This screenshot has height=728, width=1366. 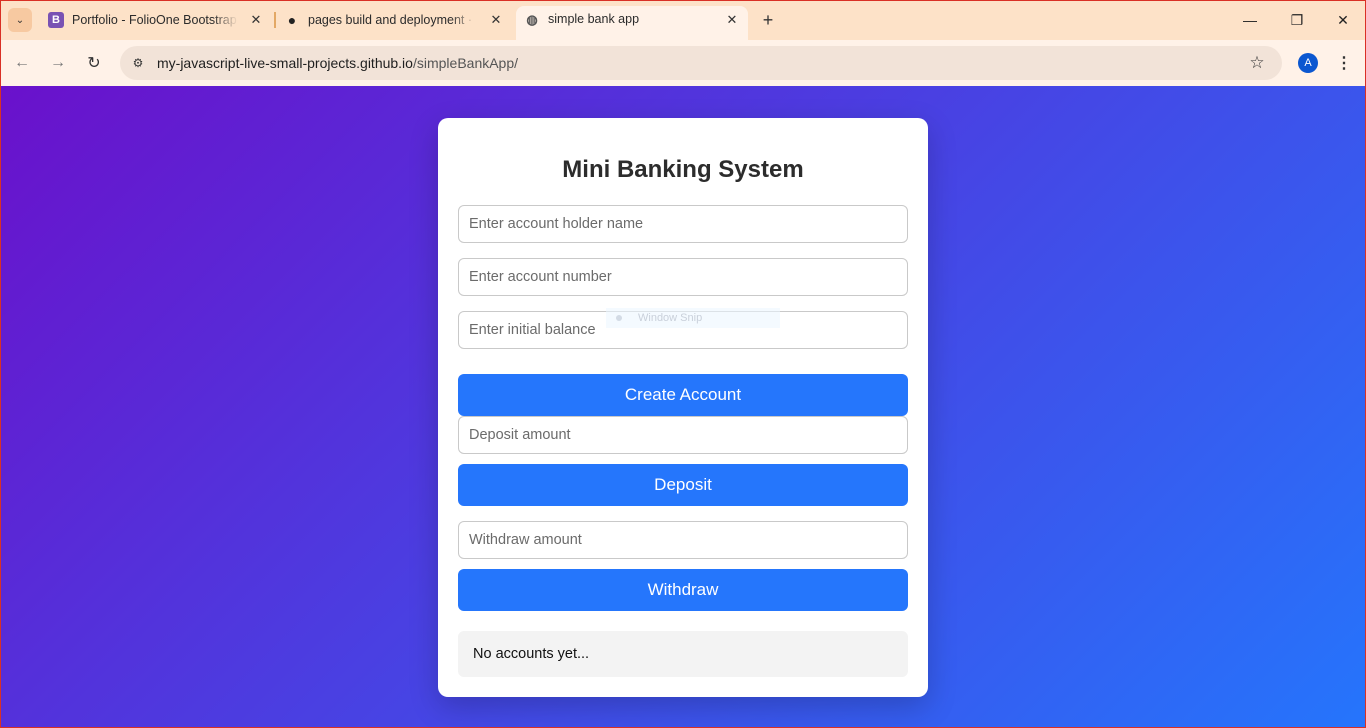 I want to click on minimize-icon: —, so click(x=1250, y=20).